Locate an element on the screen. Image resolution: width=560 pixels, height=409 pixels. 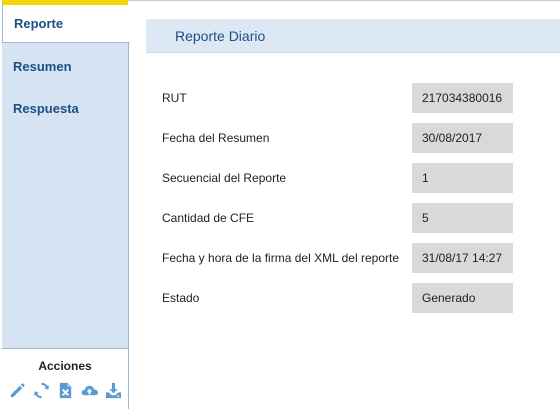
field-row-rut: RUT 217034380016 is located at coordinates (342, 98).